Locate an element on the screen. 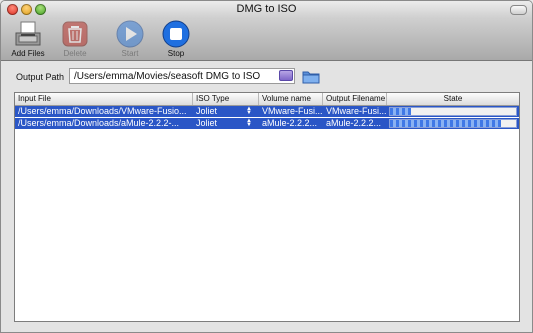  minimize-window-button is located at coordinates (26, 9).